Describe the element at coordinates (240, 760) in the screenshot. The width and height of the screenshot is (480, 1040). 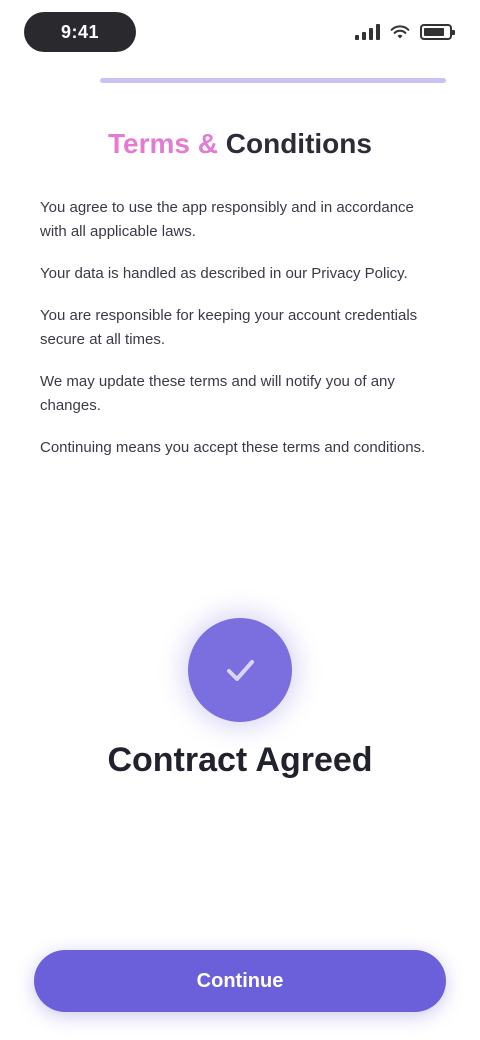
I see `agreement-label: Contract Agreed` at that location.